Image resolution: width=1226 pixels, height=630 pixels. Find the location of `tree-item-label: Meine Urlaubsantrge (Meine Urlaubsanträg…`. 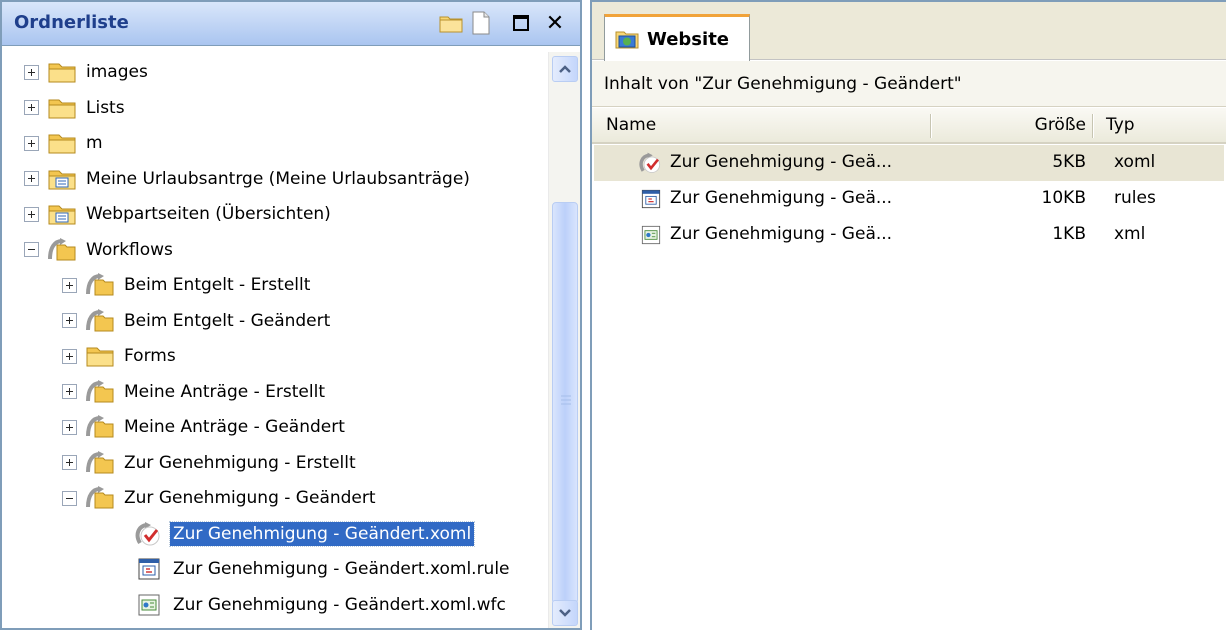

tree-item-label: Meine Urlaubsantrge (Meine Urlaubsanträg… is located at coordinates (278, 178).